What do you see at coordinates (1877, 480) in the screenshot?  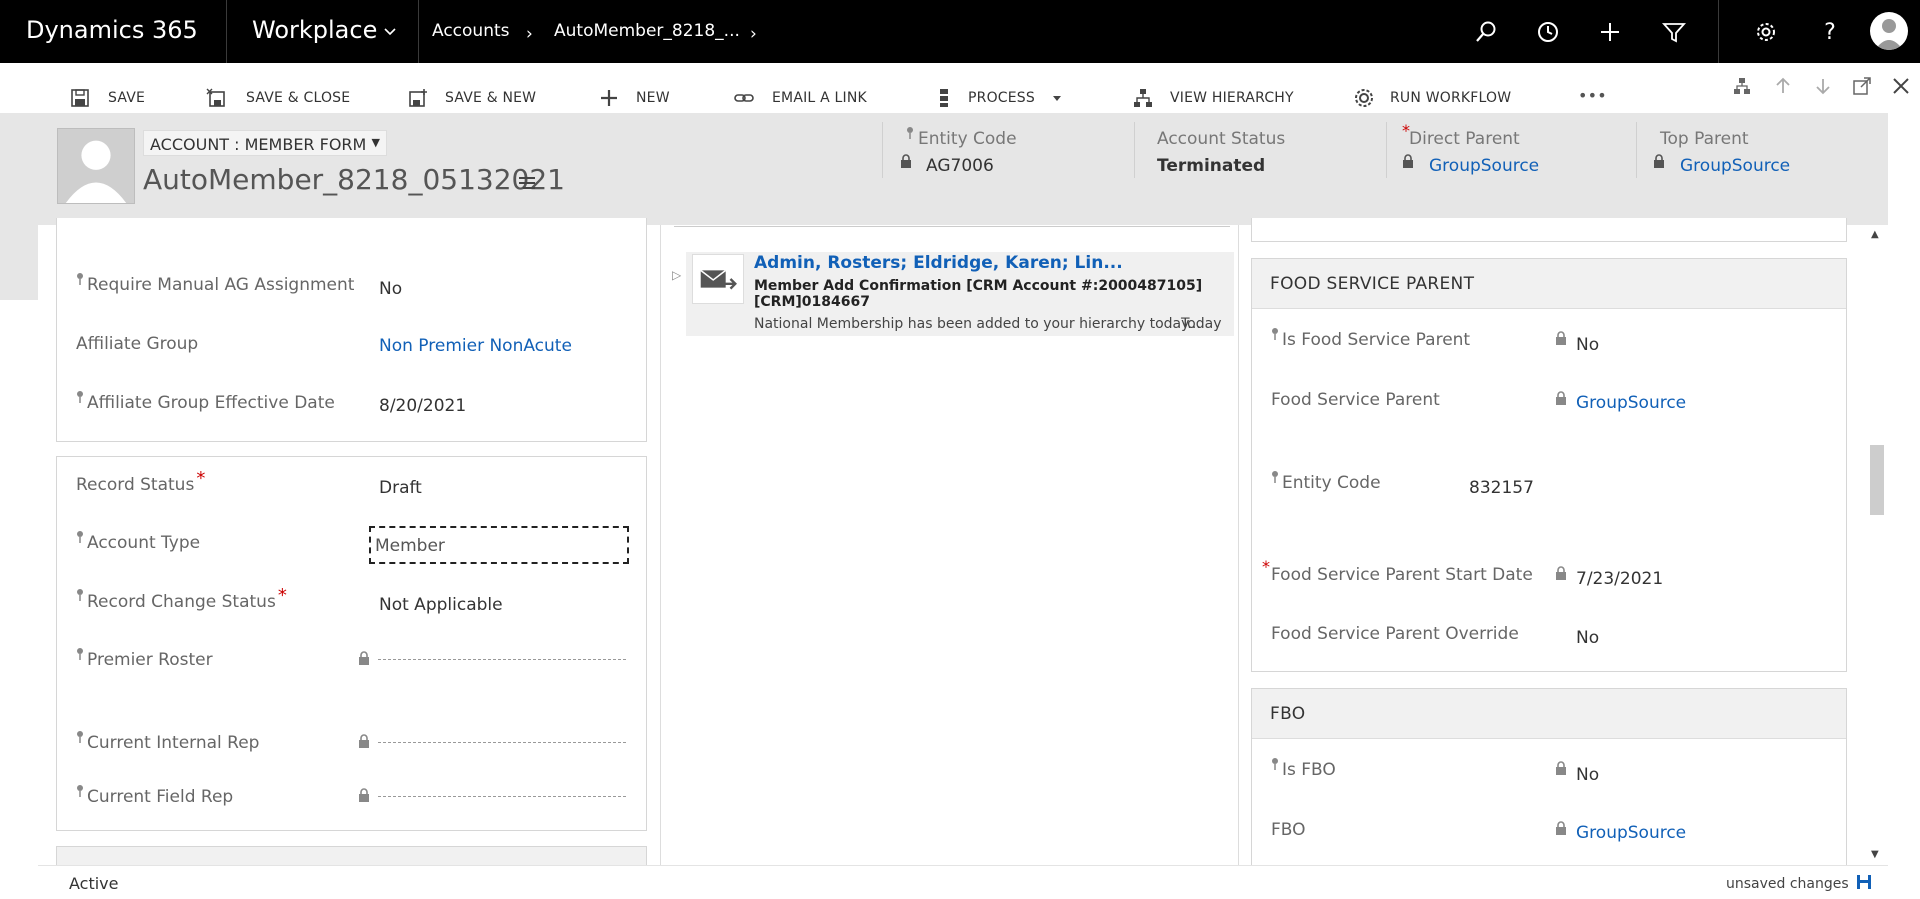 I see `scrollbar-thumb` at bounding box center [1877, 480].